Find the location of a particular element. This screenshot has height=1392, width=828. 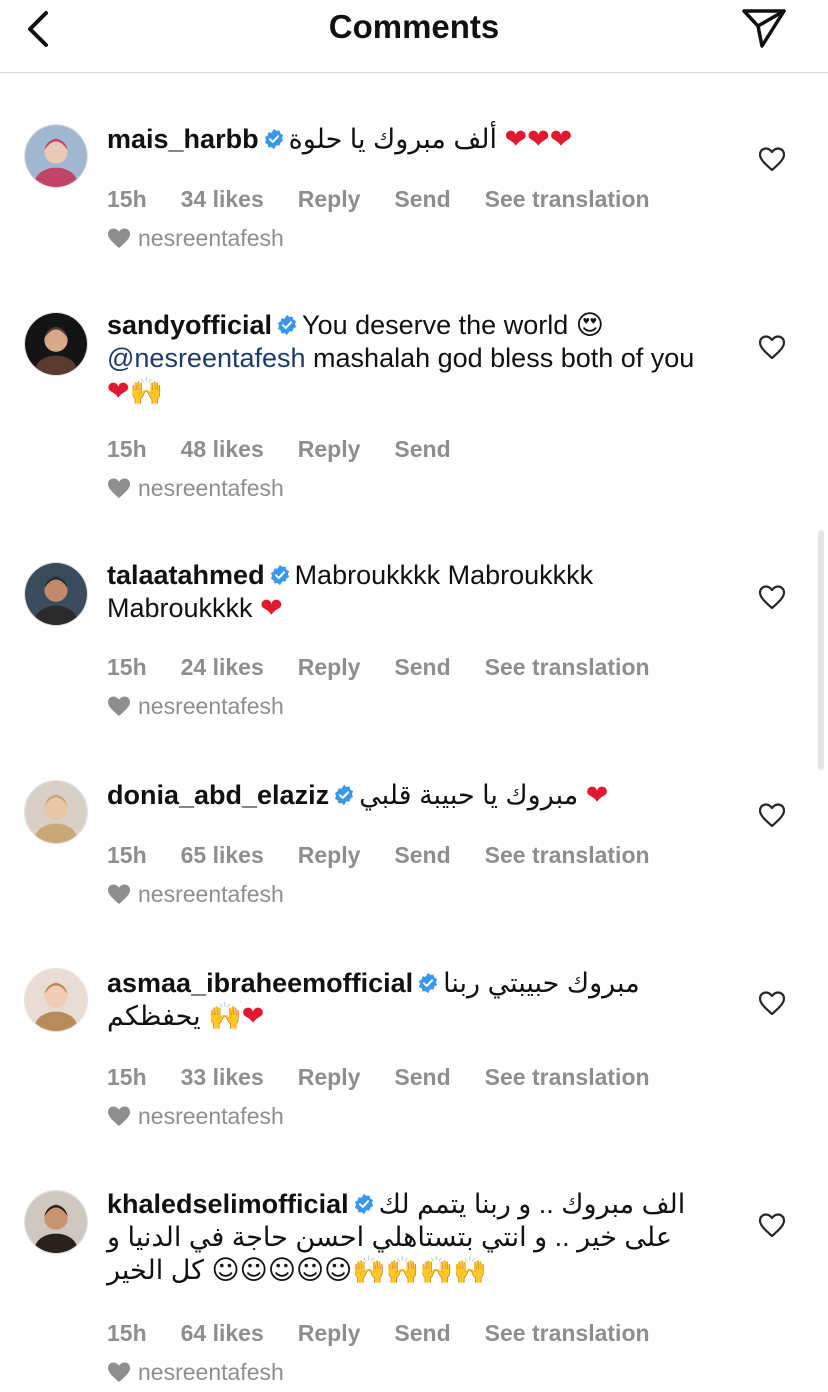

send-icon is located at coordinates (764, 28).